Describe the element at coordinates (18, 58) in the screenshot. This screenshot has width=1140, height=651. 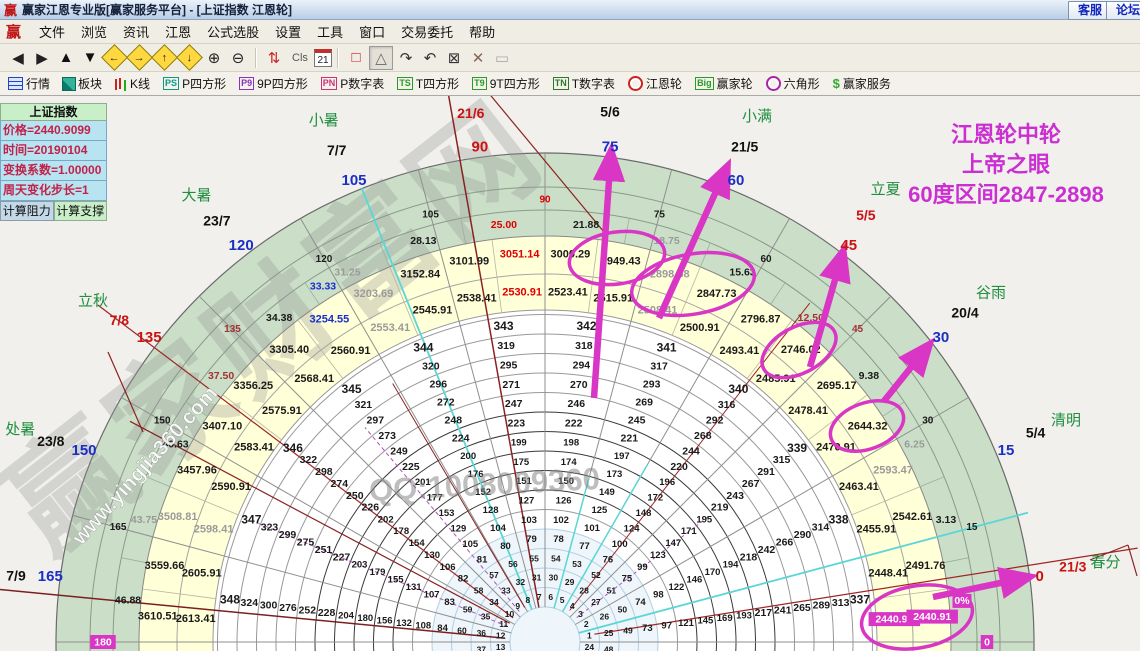
I see `prev-icon: ◀` at that location.